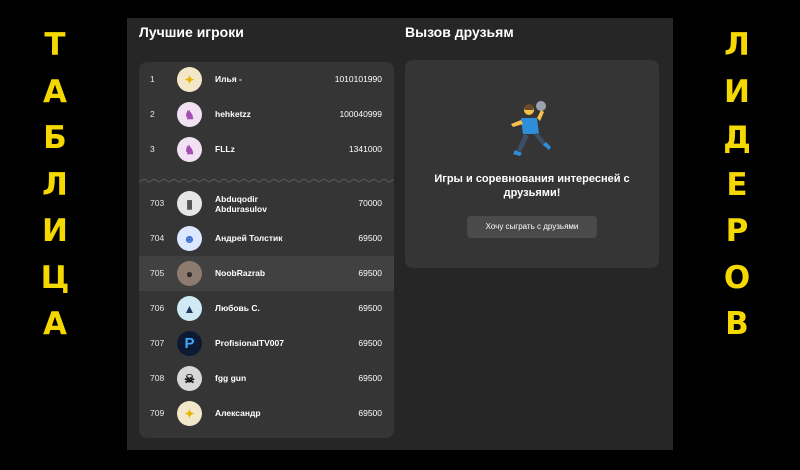  I want to click on leaderboard-row: 706 ▲ Любовь С. 69500, so click(266, 308).